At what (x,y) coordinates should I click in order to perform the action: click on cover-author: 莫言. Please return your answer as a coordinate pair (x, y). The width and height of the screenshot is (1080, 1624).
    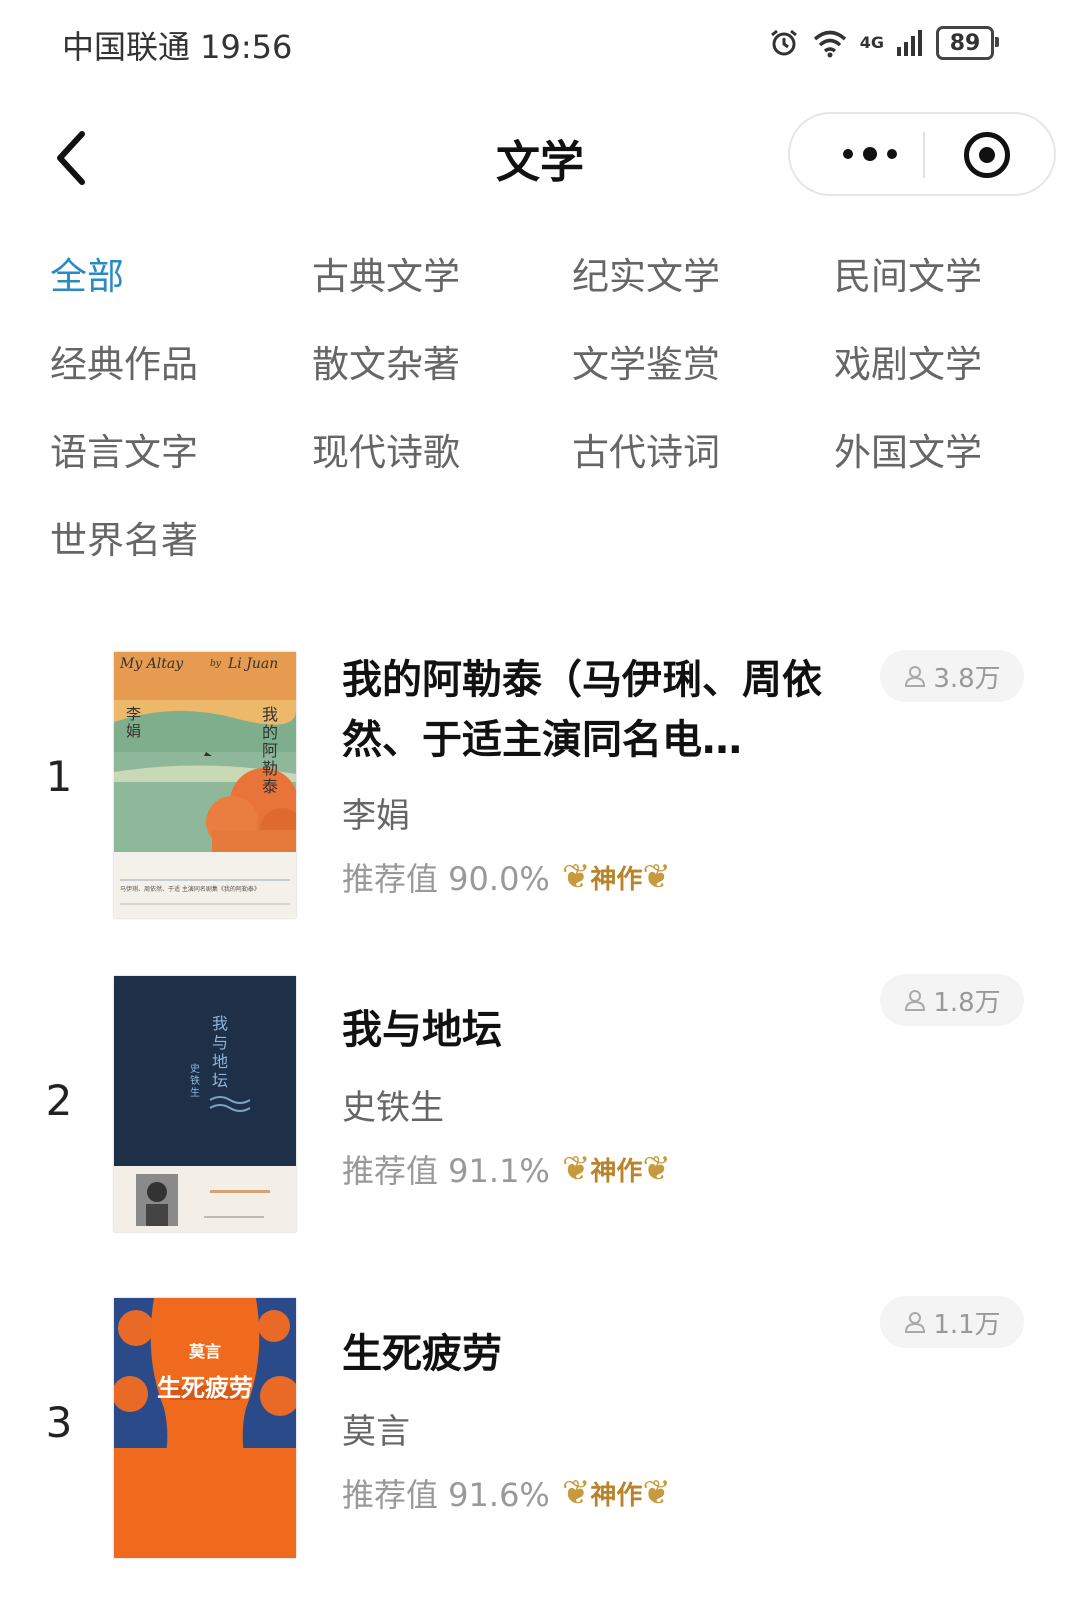
    Looking at the image, I should click on (204, 1351).